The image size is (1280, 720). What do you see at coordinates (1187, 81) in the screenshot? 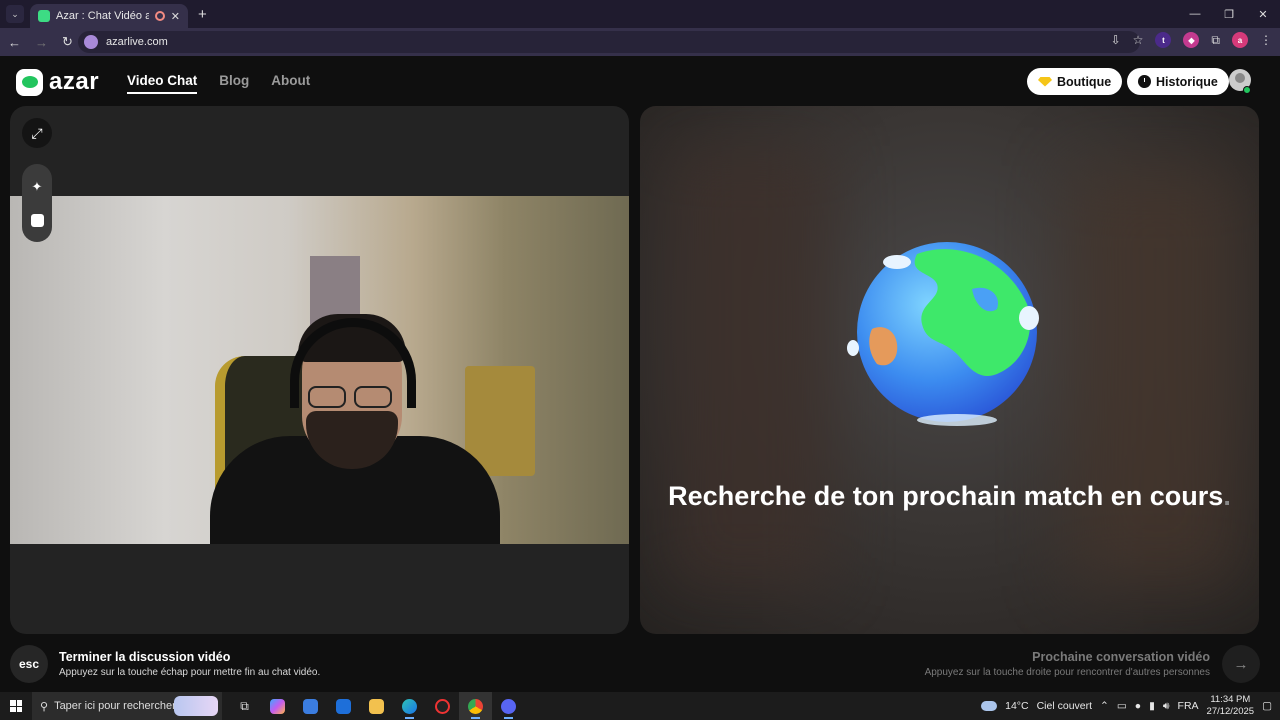
I see `history-label: Historique` at bounding box center [1187, 81].